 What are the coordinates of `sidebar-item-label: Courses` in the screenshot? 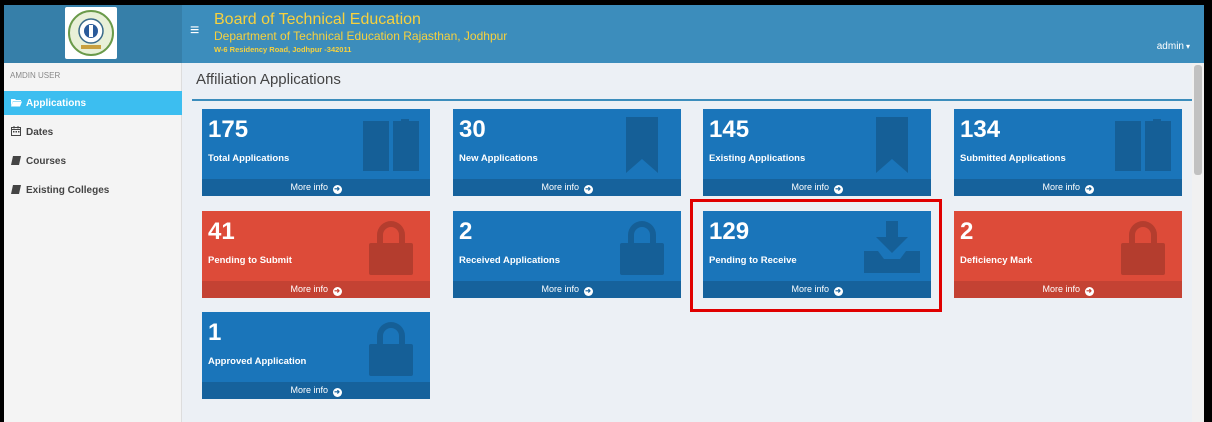 It's located at (46, 161).